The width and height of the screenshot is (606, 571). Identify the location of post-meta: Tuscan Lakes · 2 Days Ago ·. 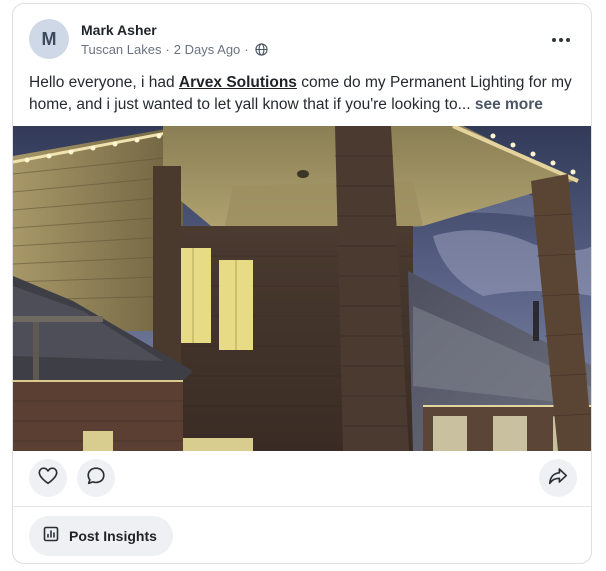
(174, 49).